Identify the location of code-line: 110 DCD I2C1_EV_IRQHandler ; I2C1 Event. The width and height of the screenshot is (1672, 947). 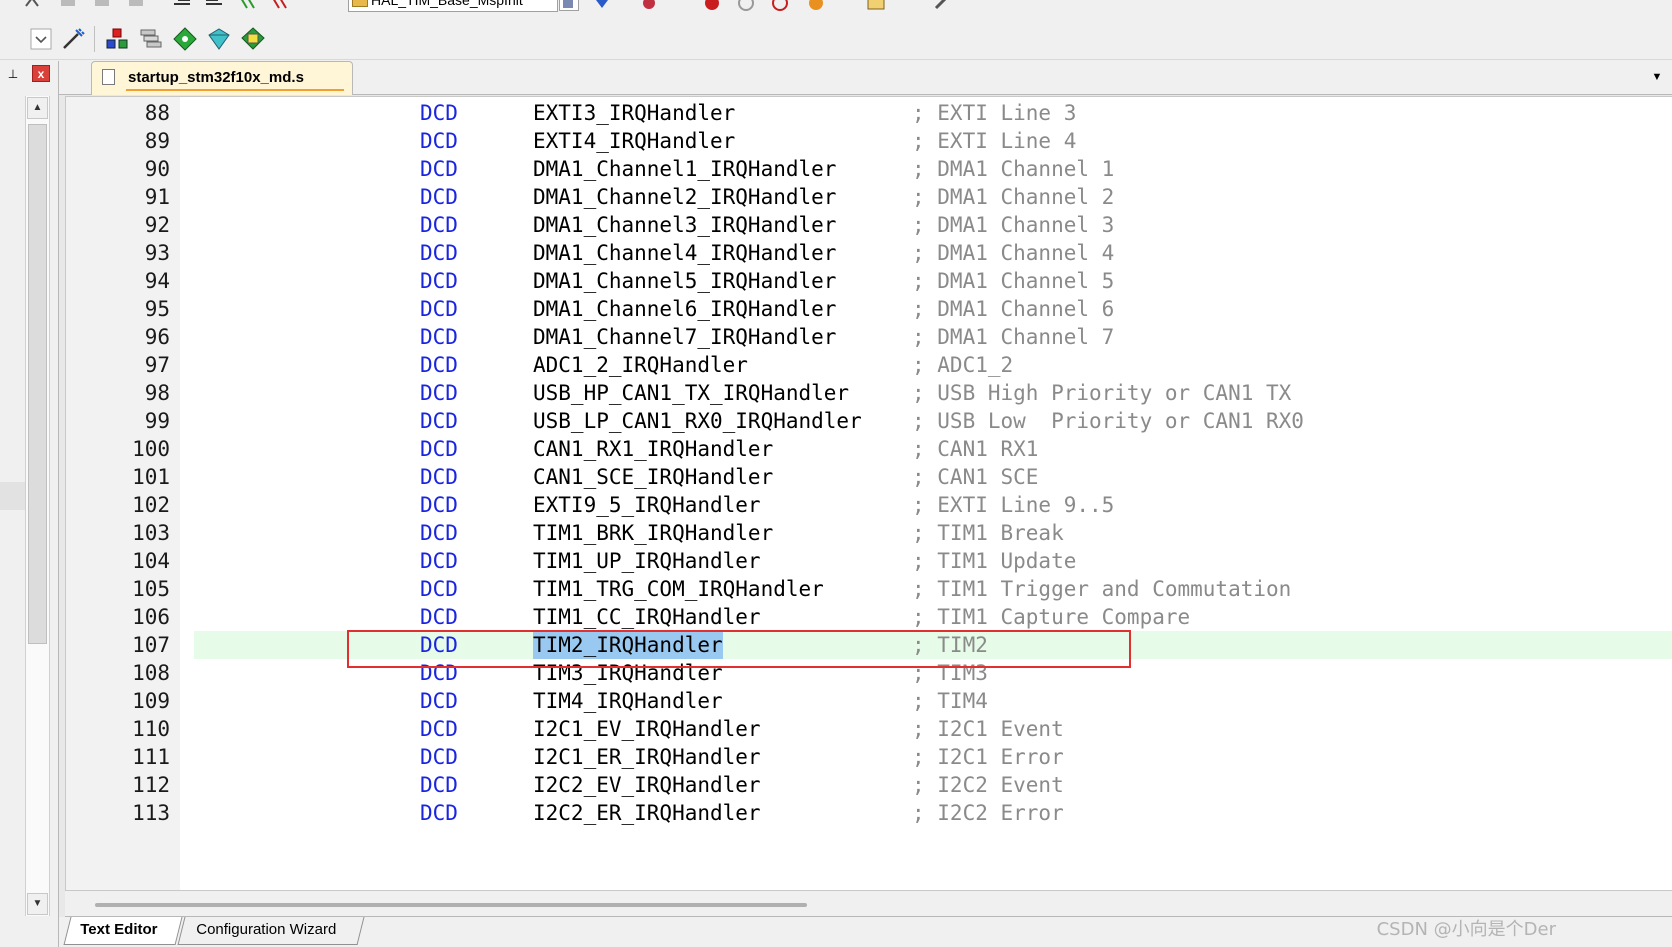
(869, 729).